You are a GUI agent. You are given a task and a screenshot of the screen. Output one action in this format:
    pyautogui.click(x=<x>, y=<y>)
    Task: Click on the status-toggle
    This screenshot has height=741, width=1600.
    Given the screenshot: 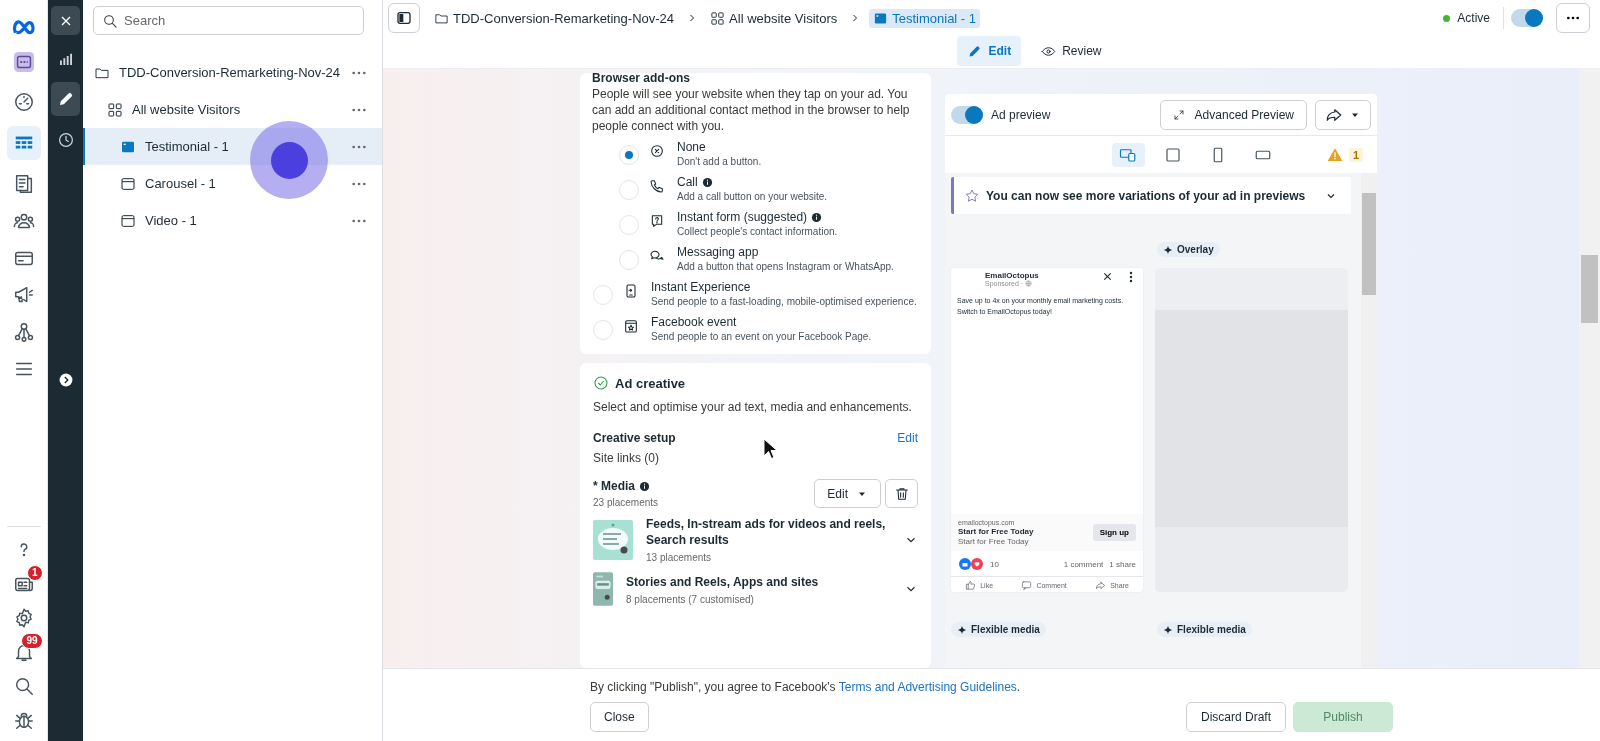 What is the action you would take?
    pyautogui.click(x=1527, y=18)
    